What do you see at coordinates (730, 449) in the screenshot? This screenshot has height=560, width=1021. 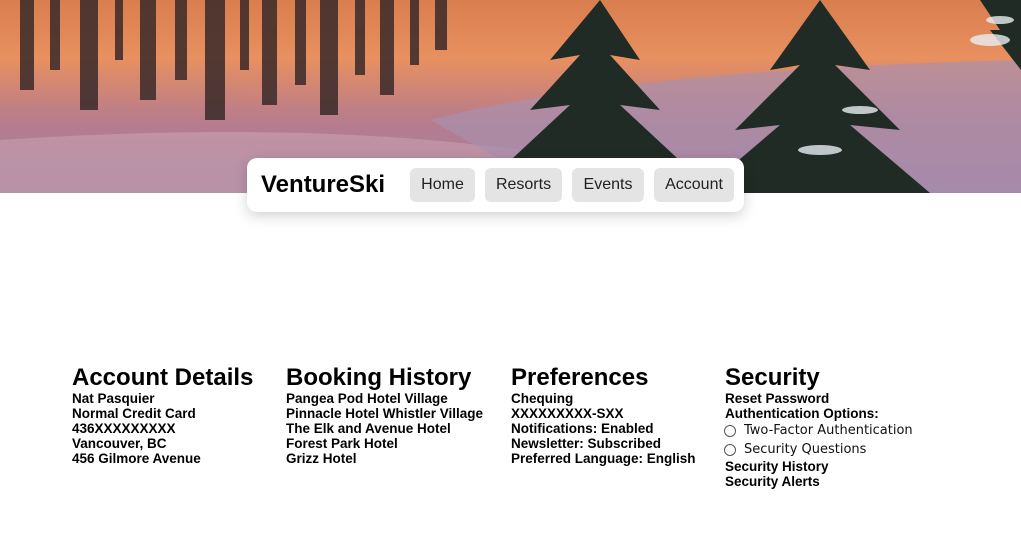 I see `security-questions-radio` at bounding box center [730, 449].